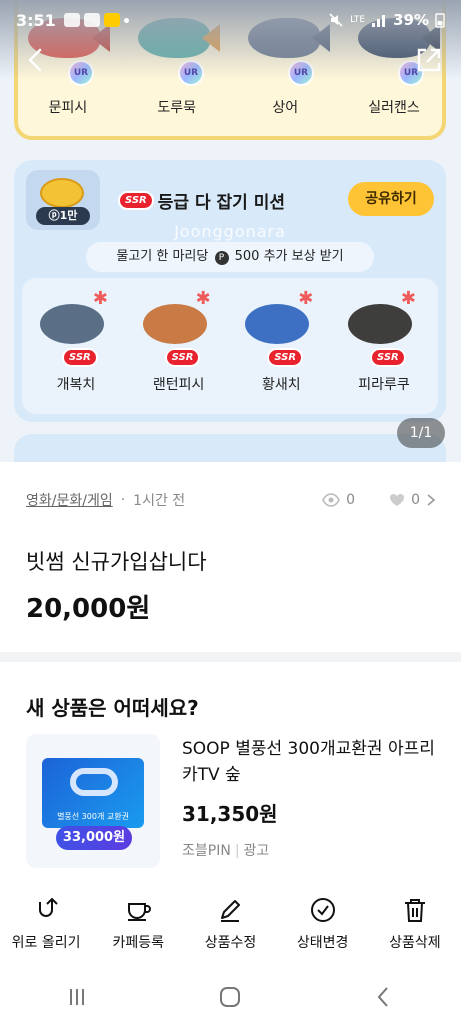 The image size is (461, 1024). I want to click on fish-lanternfish: ✱ SSR, so click(179, 330).